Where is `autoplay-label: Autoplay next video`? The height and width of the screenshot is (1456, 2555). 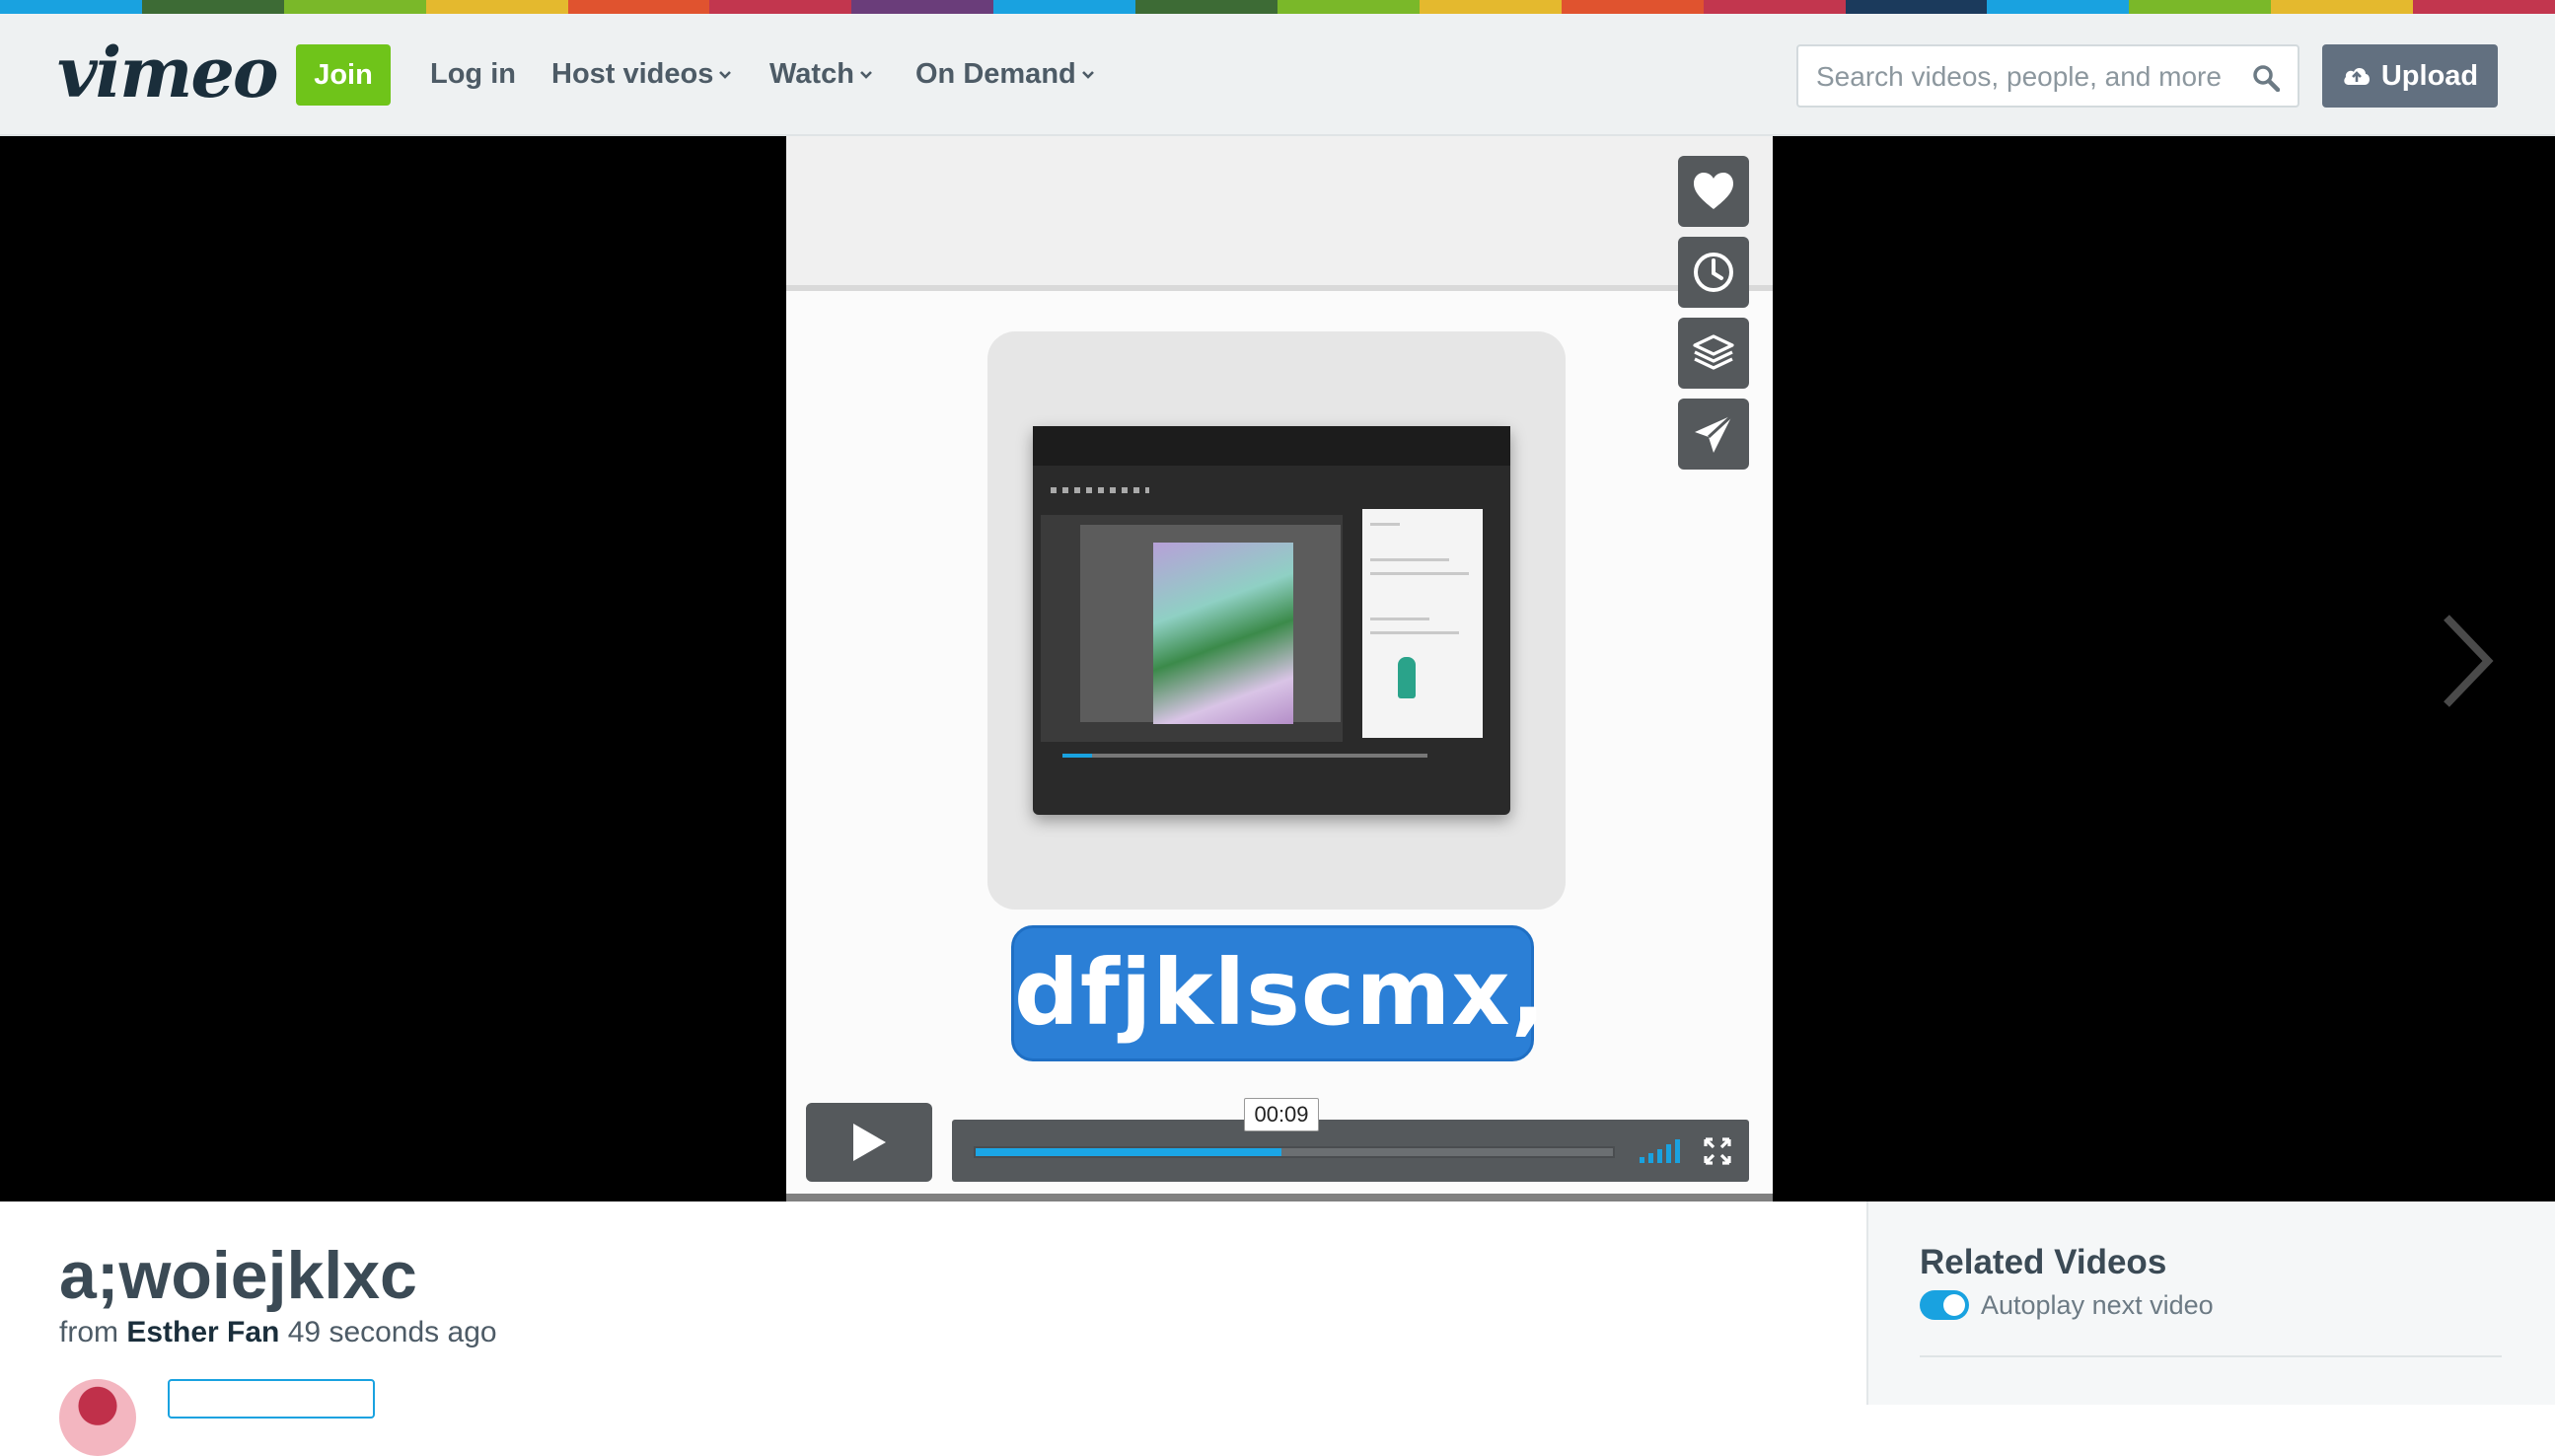 autoplay-label: Autoplay next video is located at coordinates (2098, 1305).